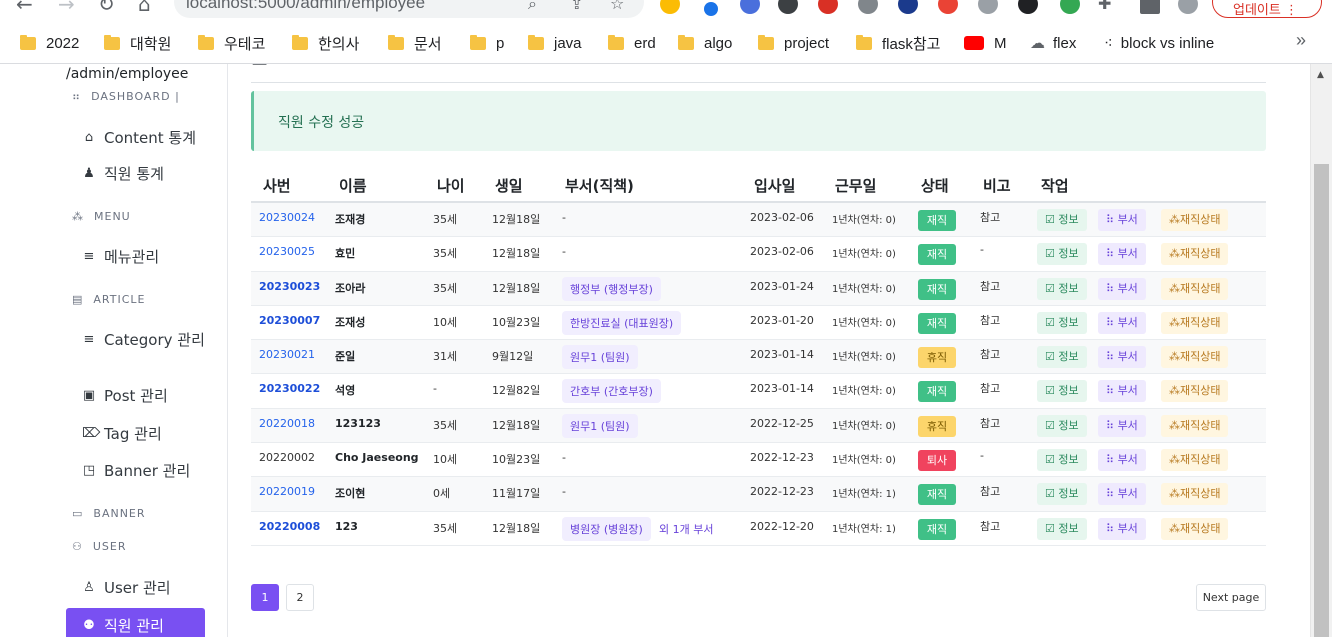 The width and height of the screenshot is (1332, 637). What do you see at coordinates (144, 174) in the screenshot?
I see `sidebar-item-employee-stats: ♟ 직원 통계` at bounding box center [144, 174].